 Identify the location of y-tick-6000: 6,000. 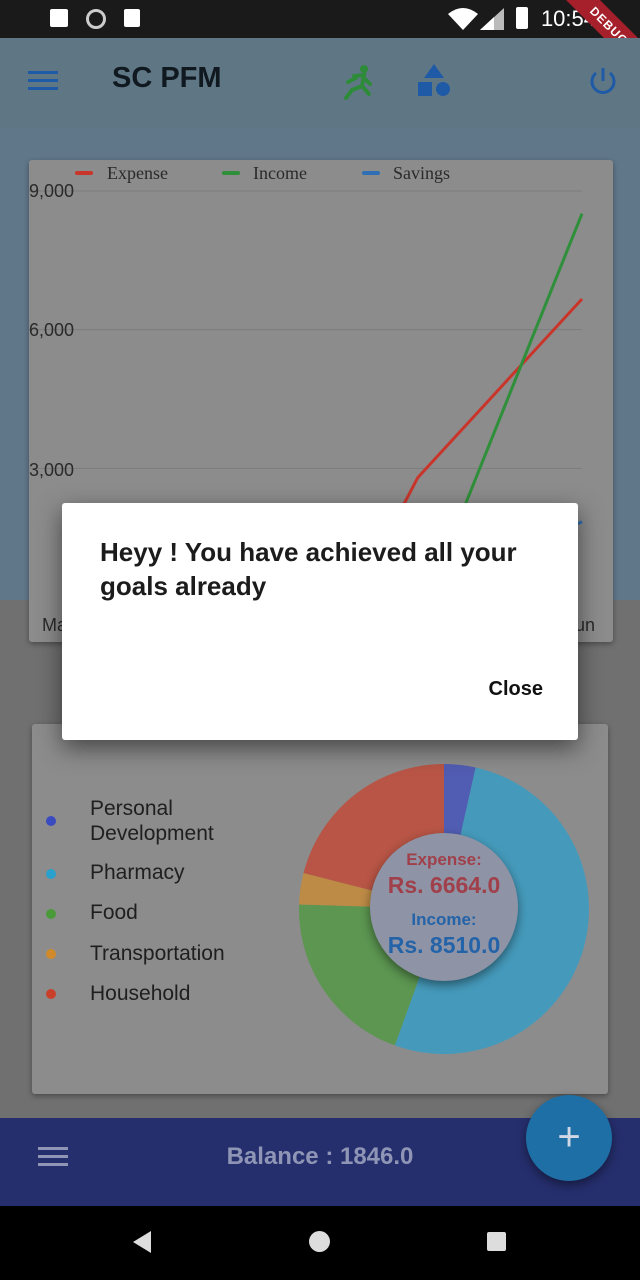
(52, 330).